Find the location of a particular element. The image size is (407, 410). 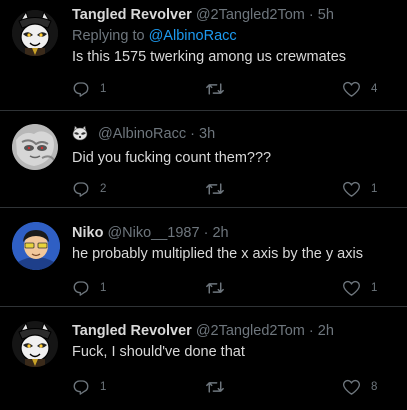

tweet-text: Is this 1575 twerking among us crewmates is located at coordinates (209, 57).